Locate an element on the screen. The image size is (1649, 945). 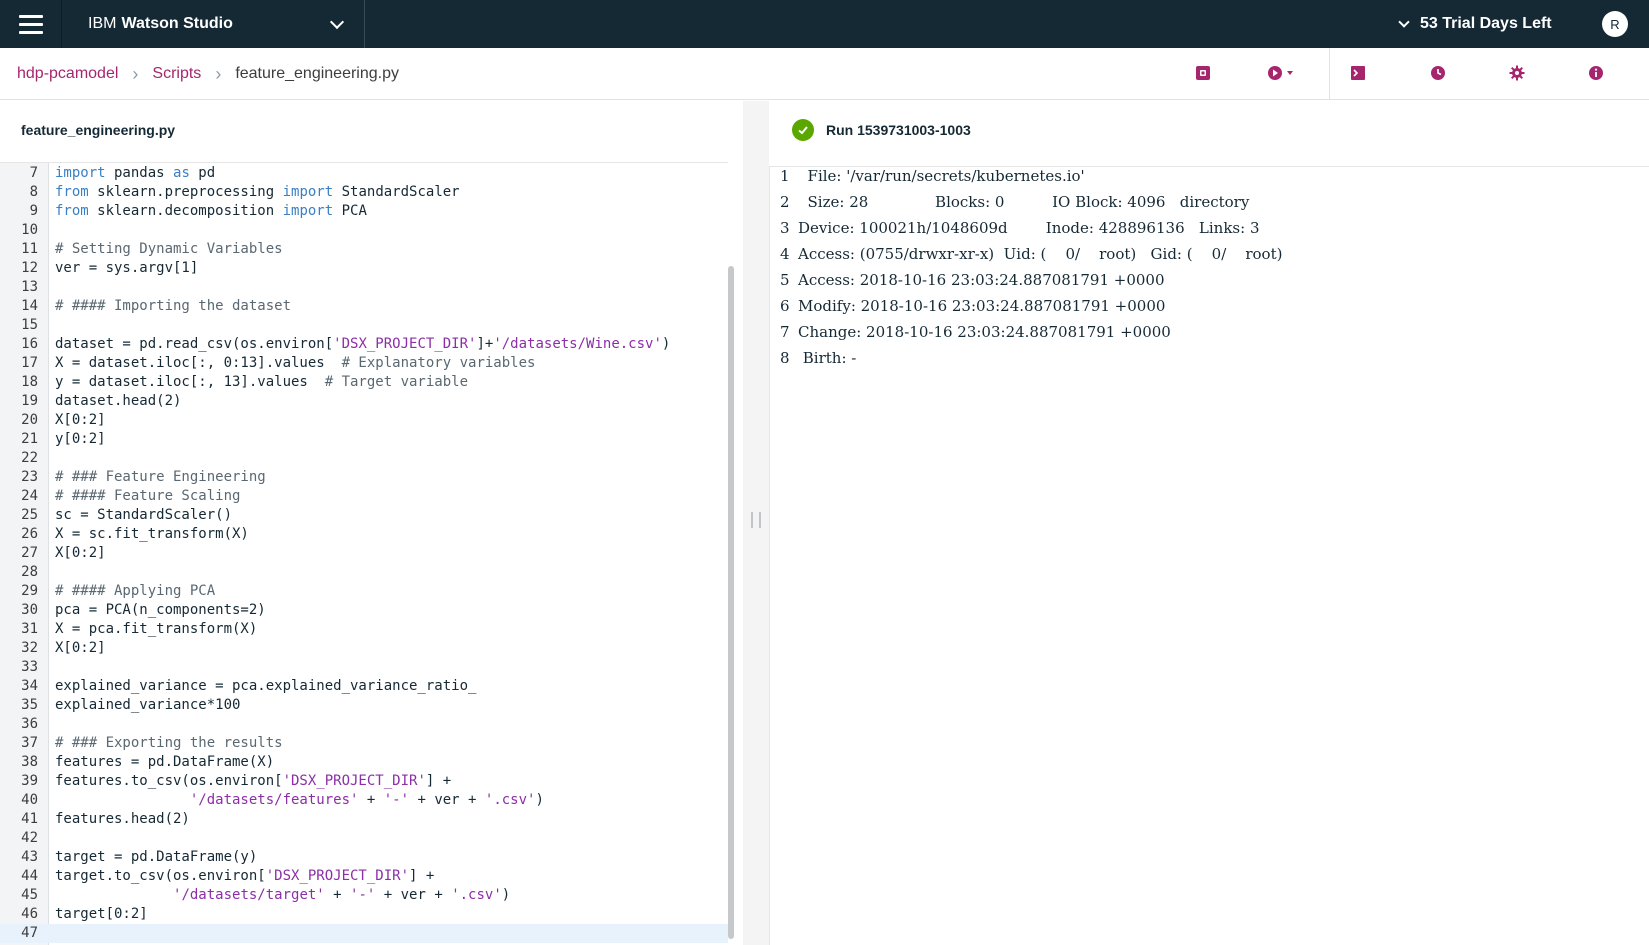
editor-scrollbar is located at coordinates (731, 602).